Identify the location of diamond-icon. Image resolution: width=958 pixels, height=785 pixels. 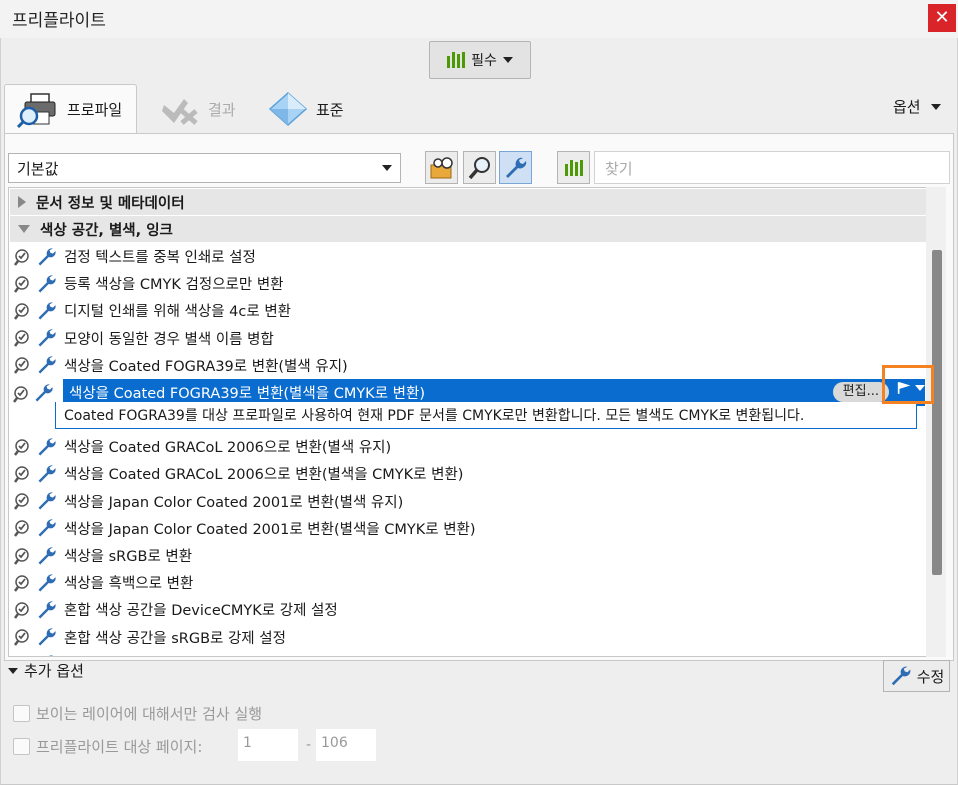
(288, 109).